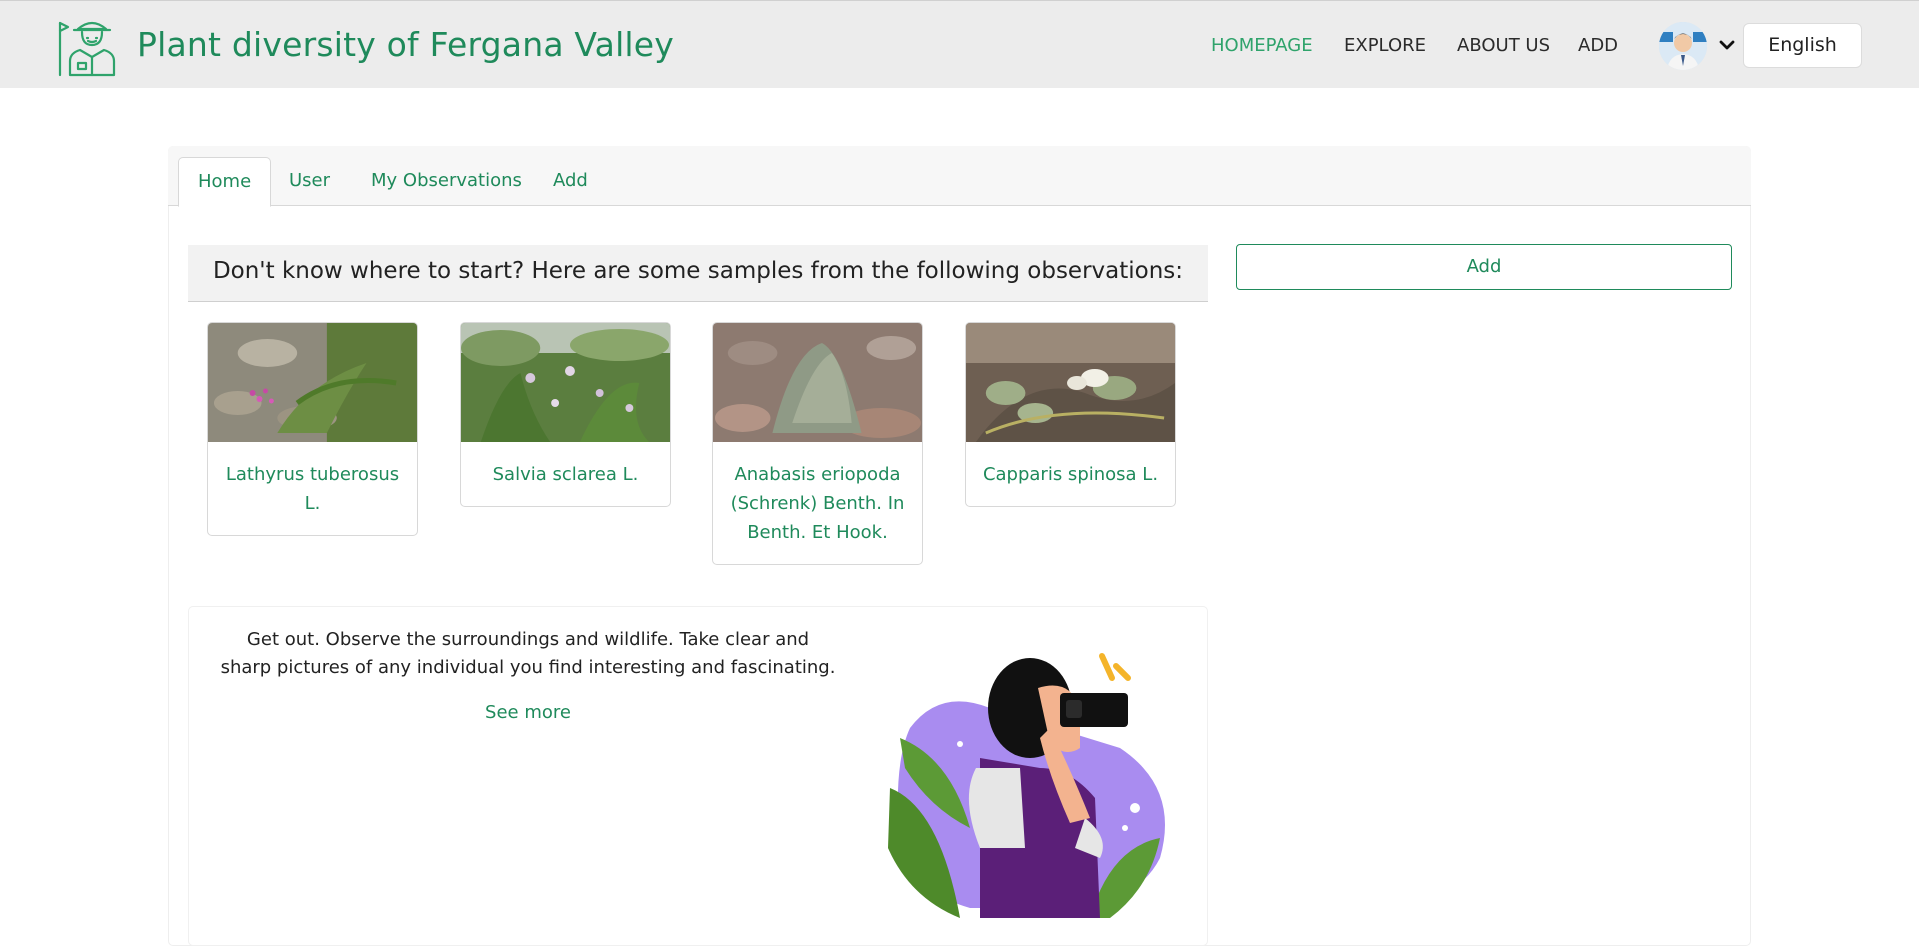  I want to click on sample-card-salvia: Salvia sclarea L., so click(565, 414).